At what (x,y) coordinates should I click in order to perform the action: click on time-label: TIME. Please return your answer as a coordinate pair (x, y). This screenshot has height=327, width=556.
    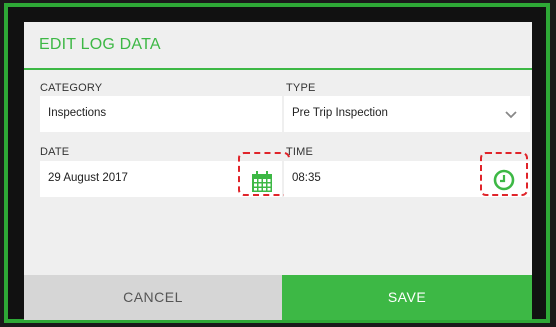
    Looking at the image, I should click on (300, 152).